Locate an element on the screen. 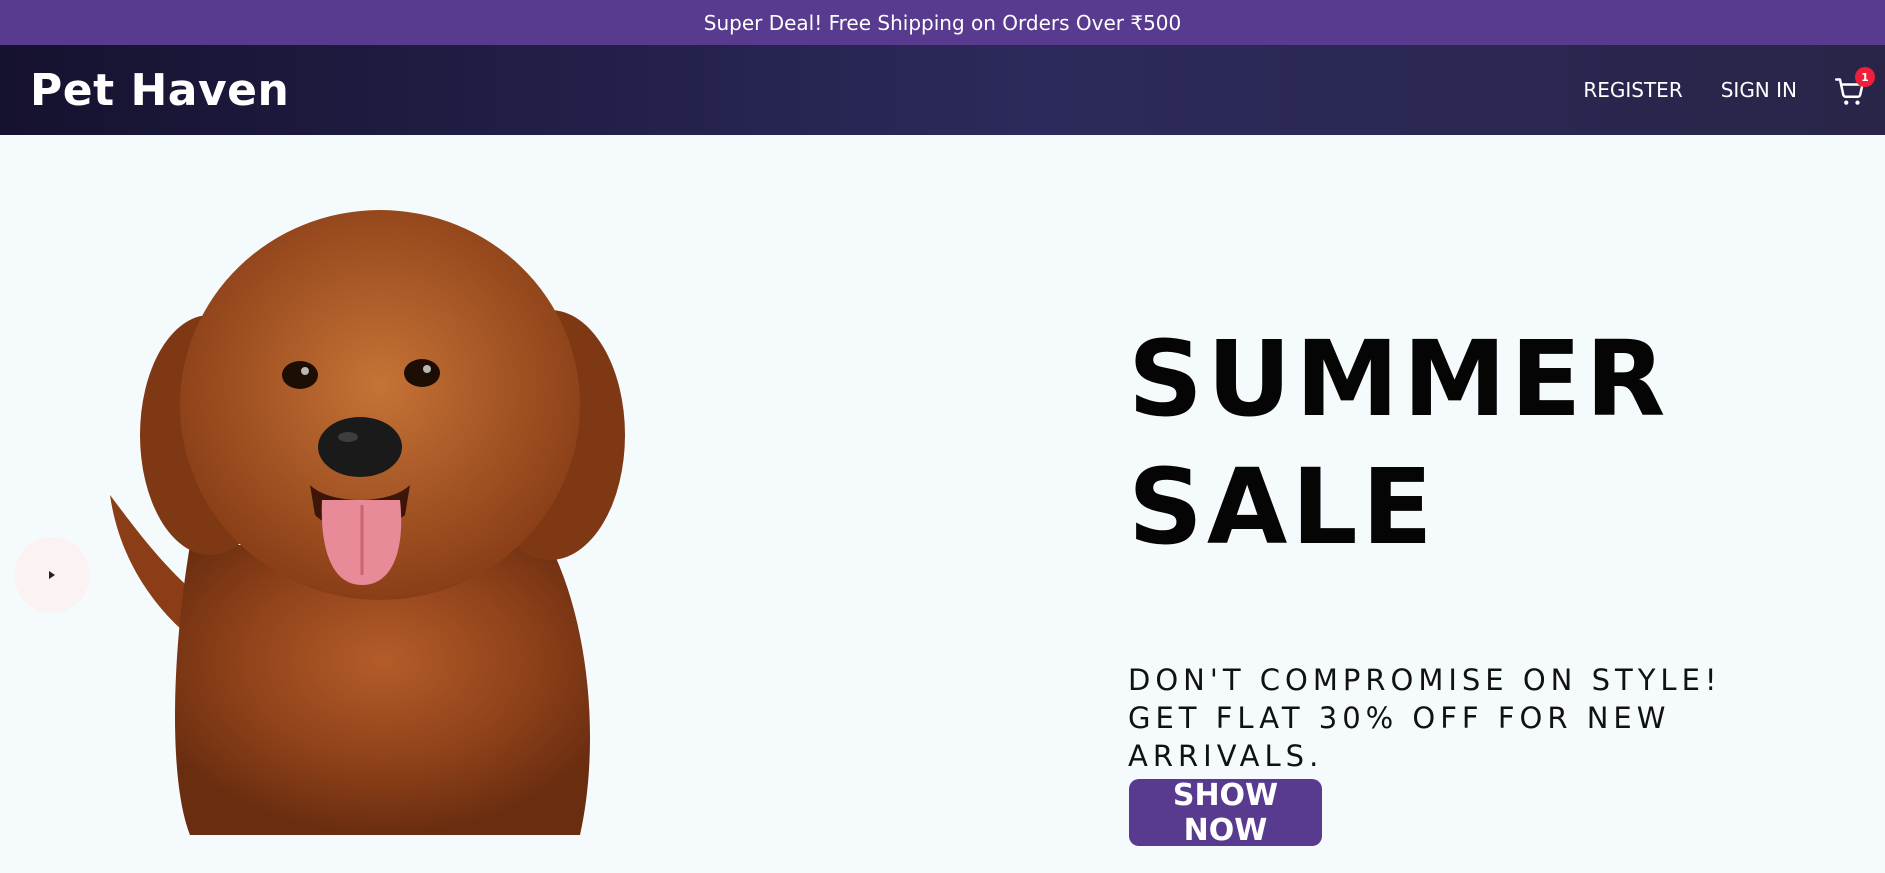 The height and width of the screenshot is (873, 1885). cart-count-badge: 1 is located at coordinates (1865, 77).